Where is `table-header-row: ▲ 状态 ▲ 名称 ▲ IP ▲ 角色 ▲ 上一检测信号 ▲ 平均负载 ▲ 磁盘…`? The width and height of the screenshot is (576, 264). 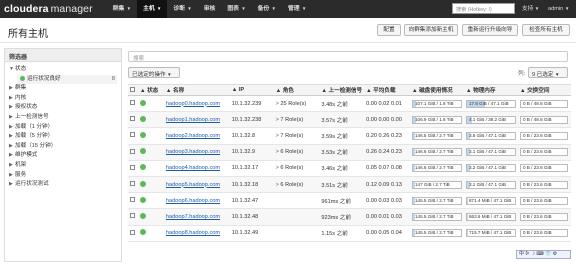 table-header-row: ▲ 状态 ▲ 名称 ▲ IP ▲ 角色 ▲ 上一检测信号 ▲ 平均负载 ▲ 磁盘… is located at coordinates (349, 90).